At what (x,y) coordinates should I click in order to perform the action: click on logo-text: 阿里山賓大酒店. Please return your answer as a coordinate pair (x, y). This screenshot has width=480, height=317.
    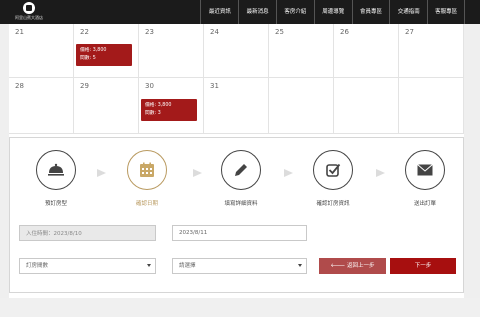
    Looking at the image, I should click on (29, 17).